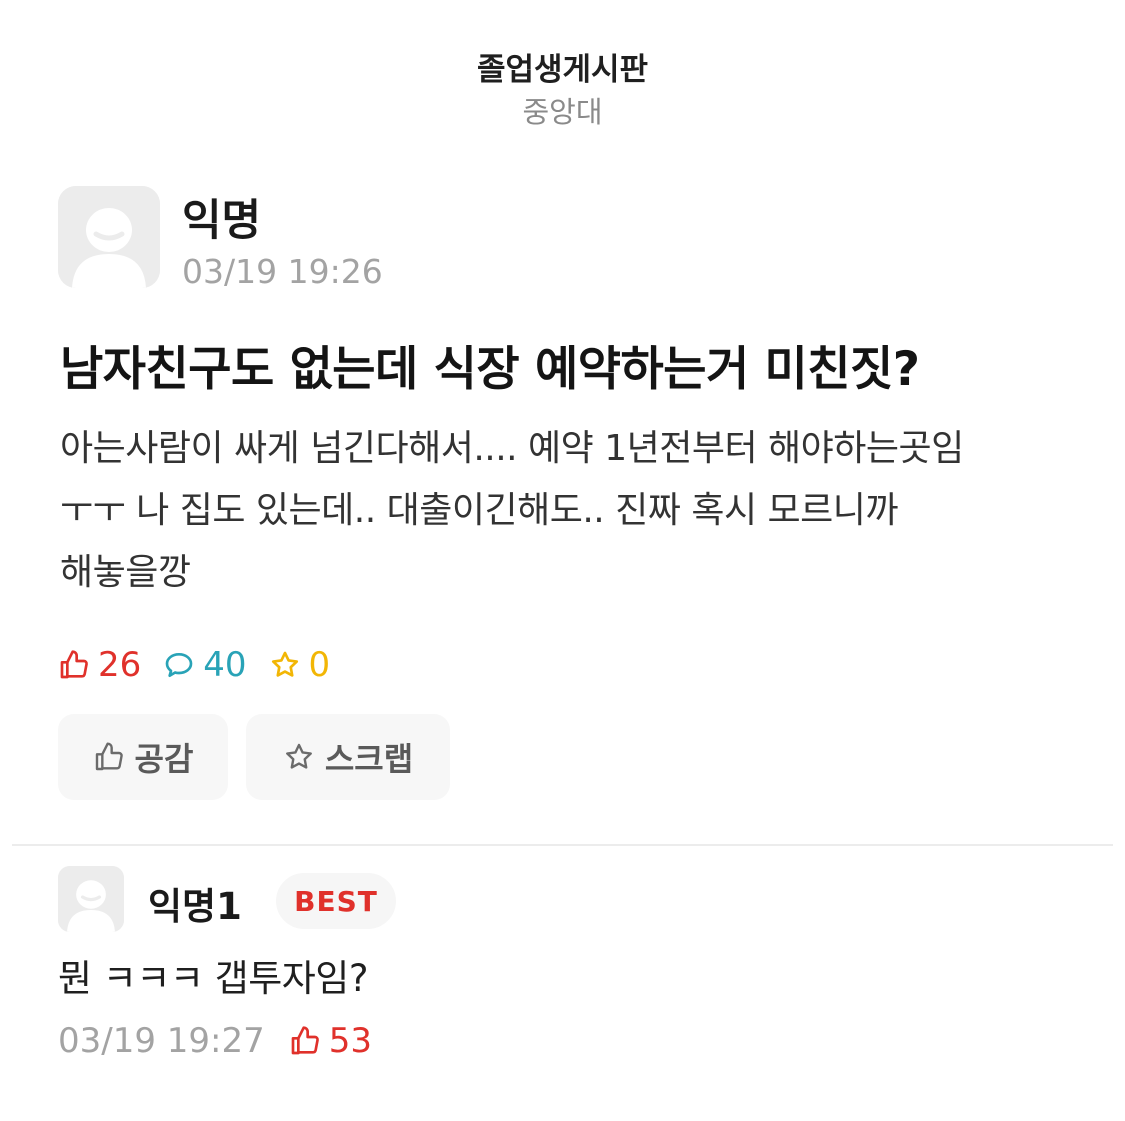 This screenshot has height=1121, width=1125. I want to click on post-author-avatar, so click(109, 237).